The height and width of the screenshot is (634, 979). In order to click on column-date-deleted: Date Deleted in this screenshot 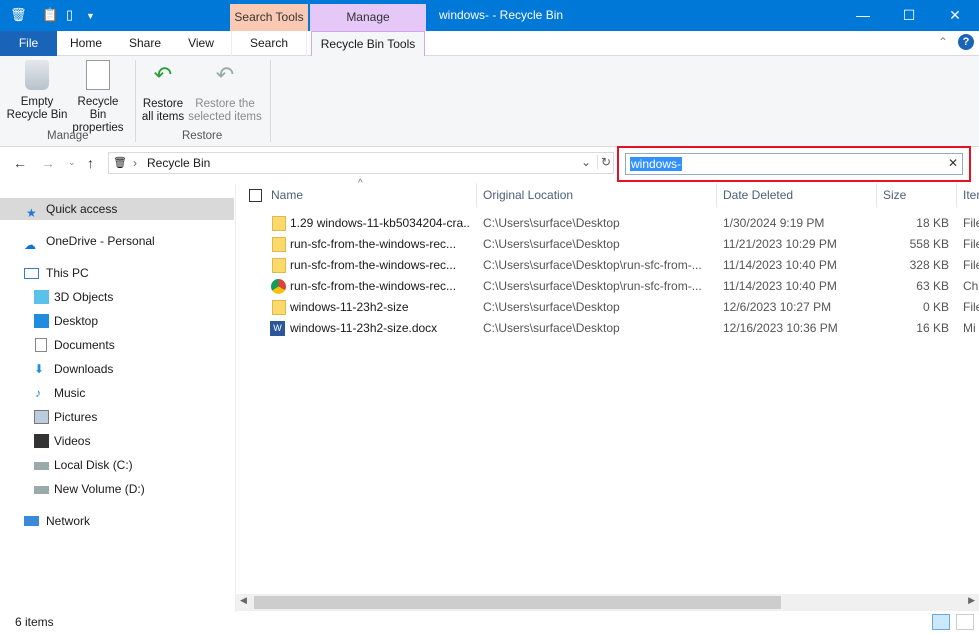, I will do `click(758, 195)`.